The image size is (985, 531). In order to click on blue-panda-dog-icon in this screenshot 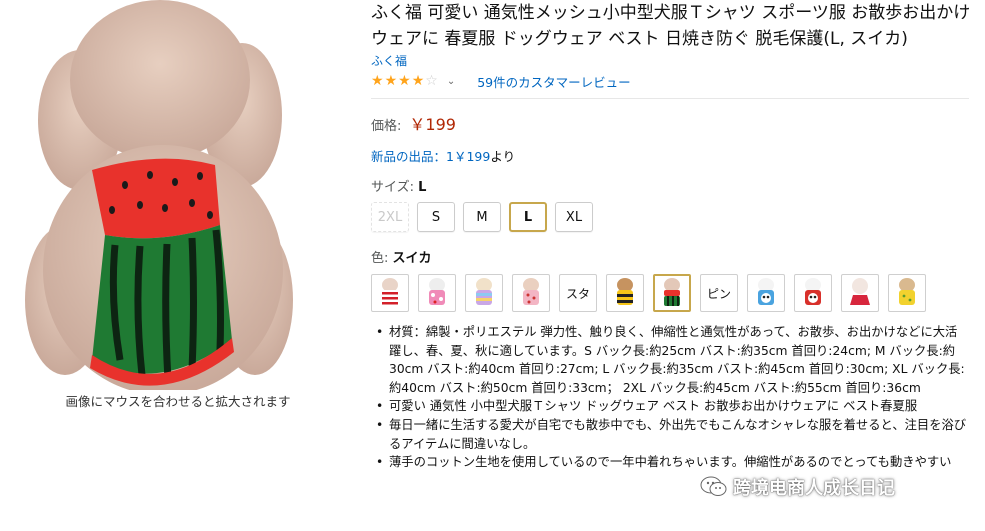, I will do `click(766, 291)`.